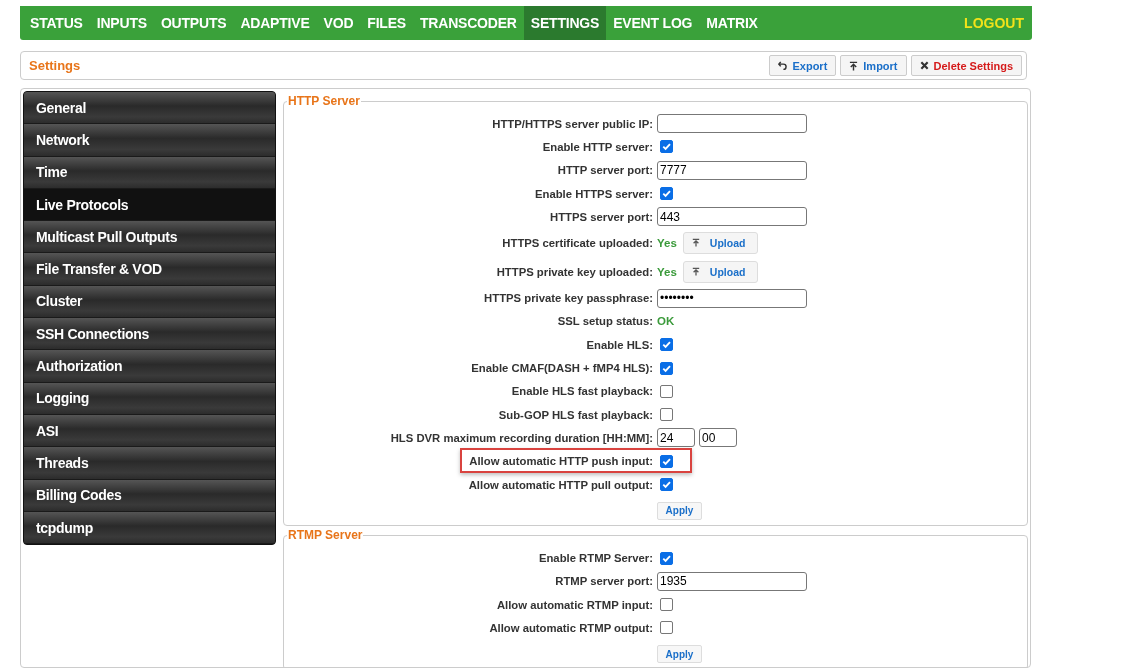  What do you see at coordinates (966, 65) in the screenshot?
I see `delete-button: Delete Settings` at bounding box center [966, 65].